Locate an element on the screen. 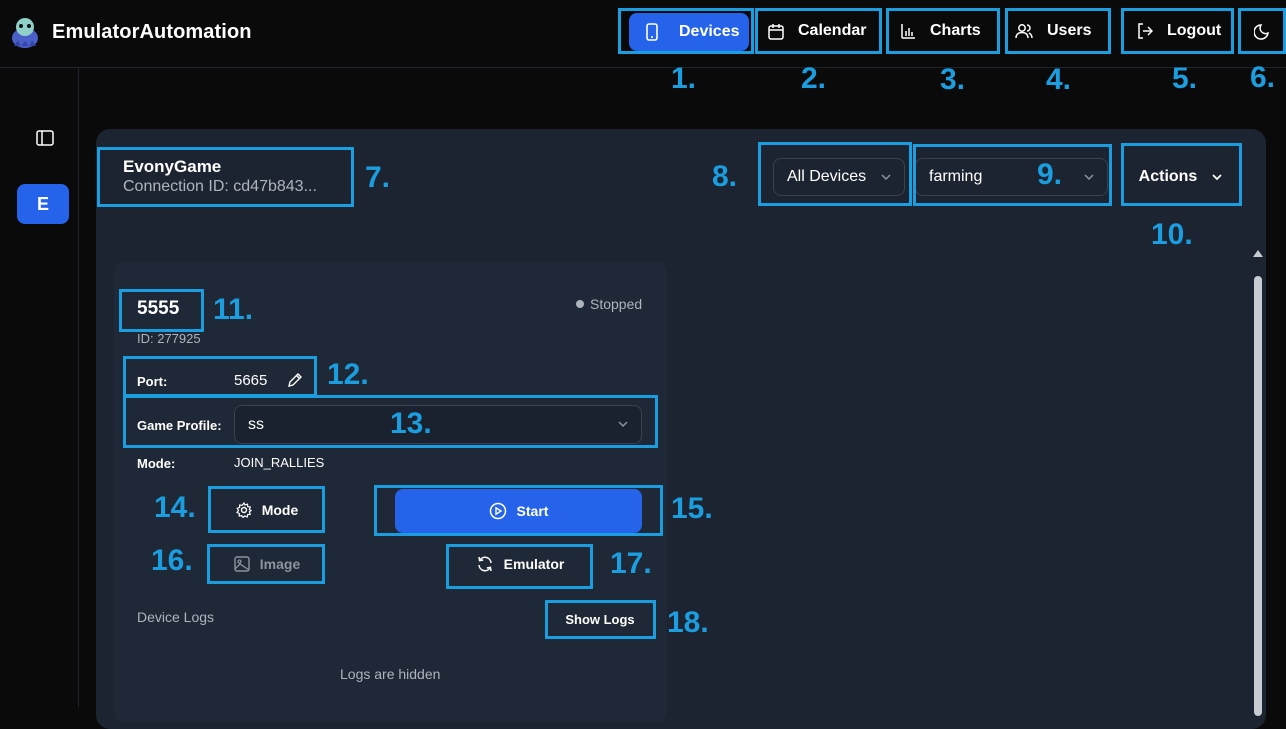 The image size is (1286, 729). sidebar-toggle-icon is located at coordinates (45, 138).